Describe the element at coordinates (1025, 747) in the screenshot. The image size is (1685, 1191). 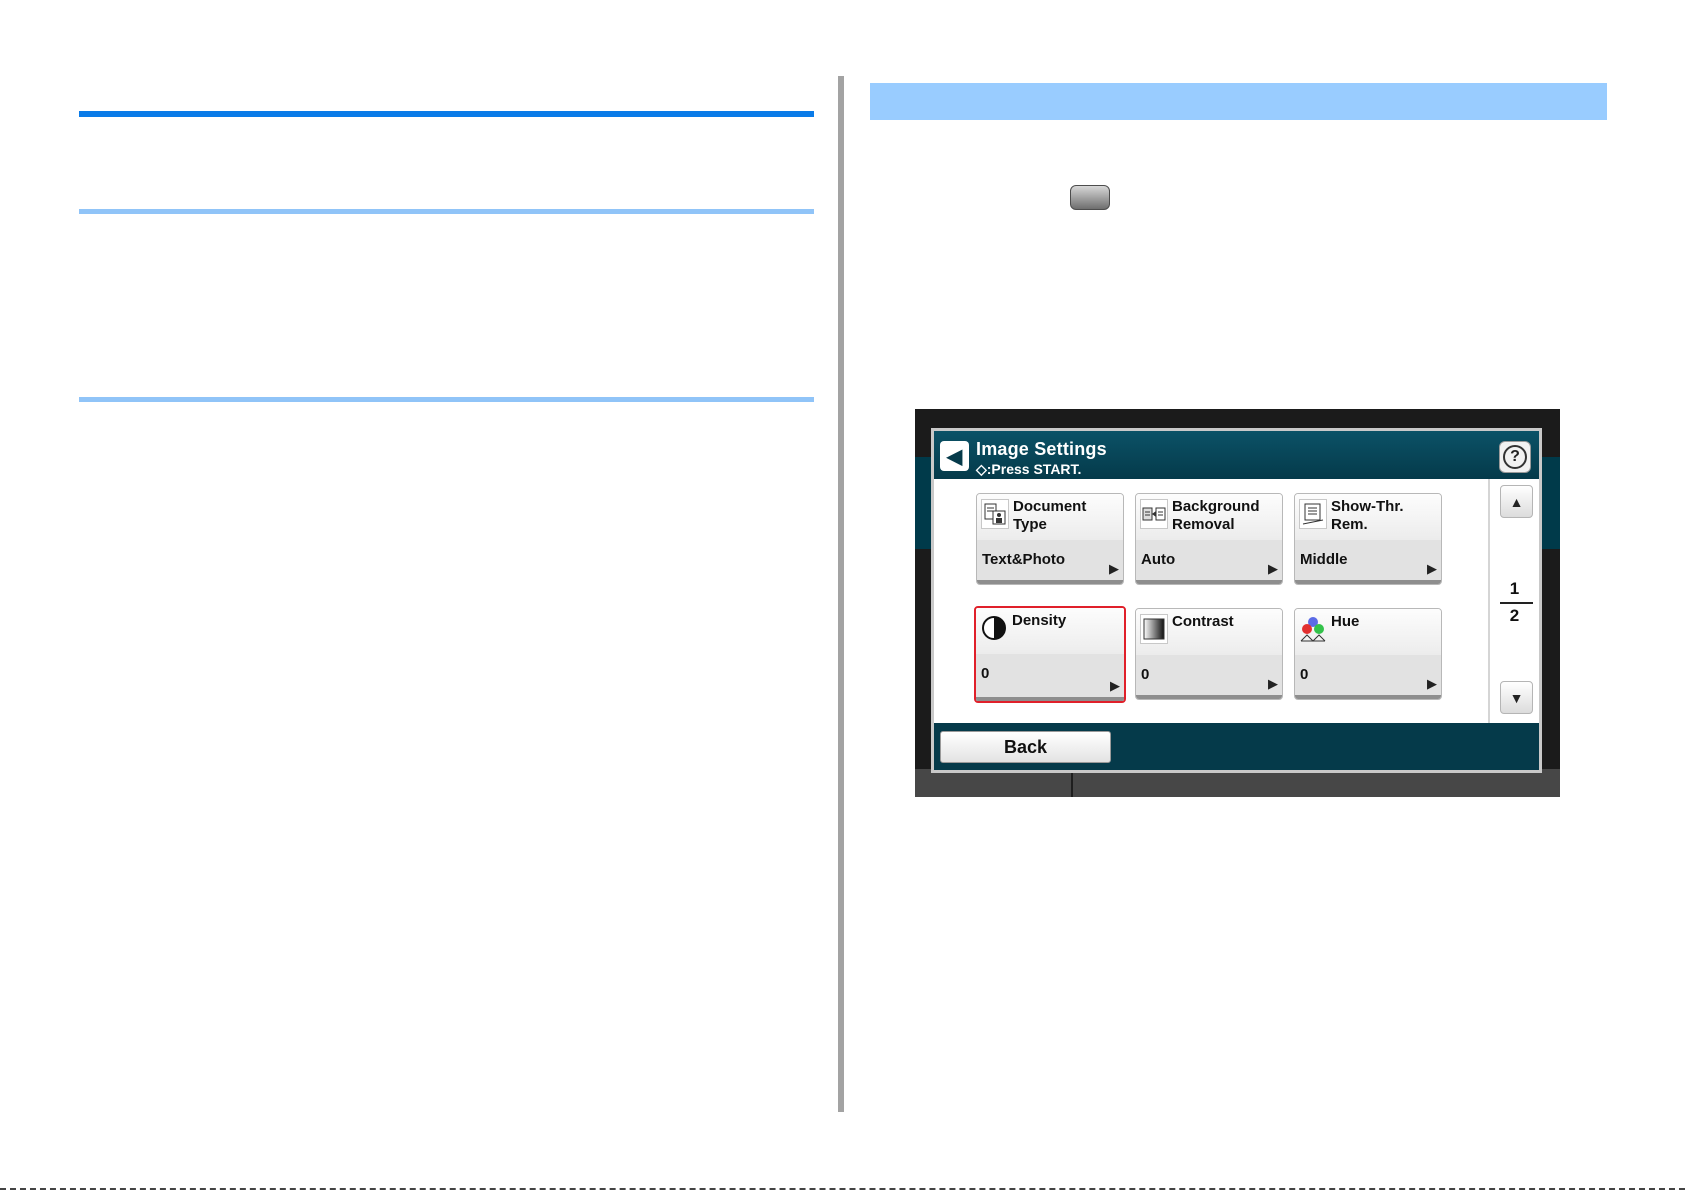
I see `back-button: Back` at that location.